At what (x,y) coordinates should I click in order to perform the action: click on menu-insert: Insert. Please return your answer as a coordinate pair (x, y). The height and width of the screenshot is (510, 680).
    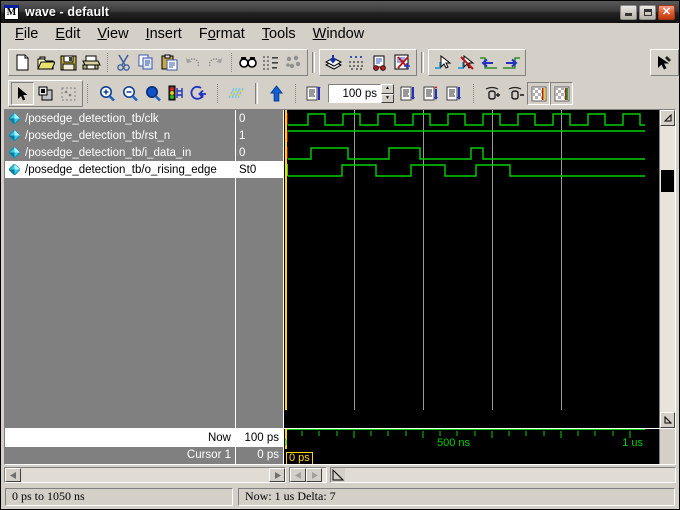
    Looking at the image, I should click on (164, 34).